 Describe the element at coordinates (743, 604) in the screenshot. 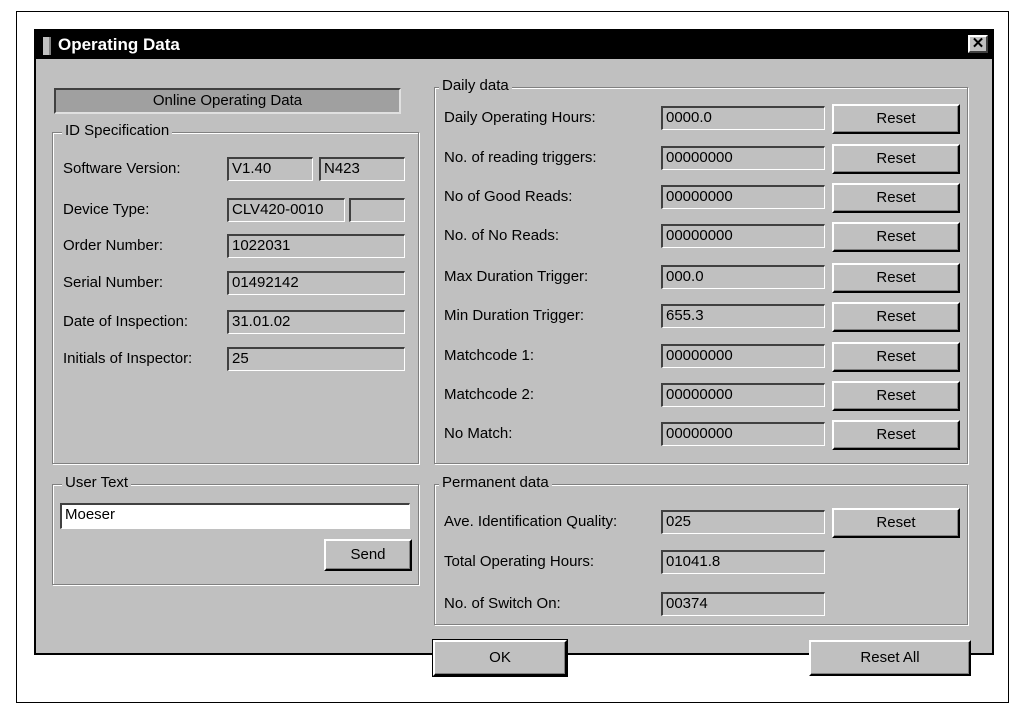

I see `switch-on-count-field: 00374` at that location.